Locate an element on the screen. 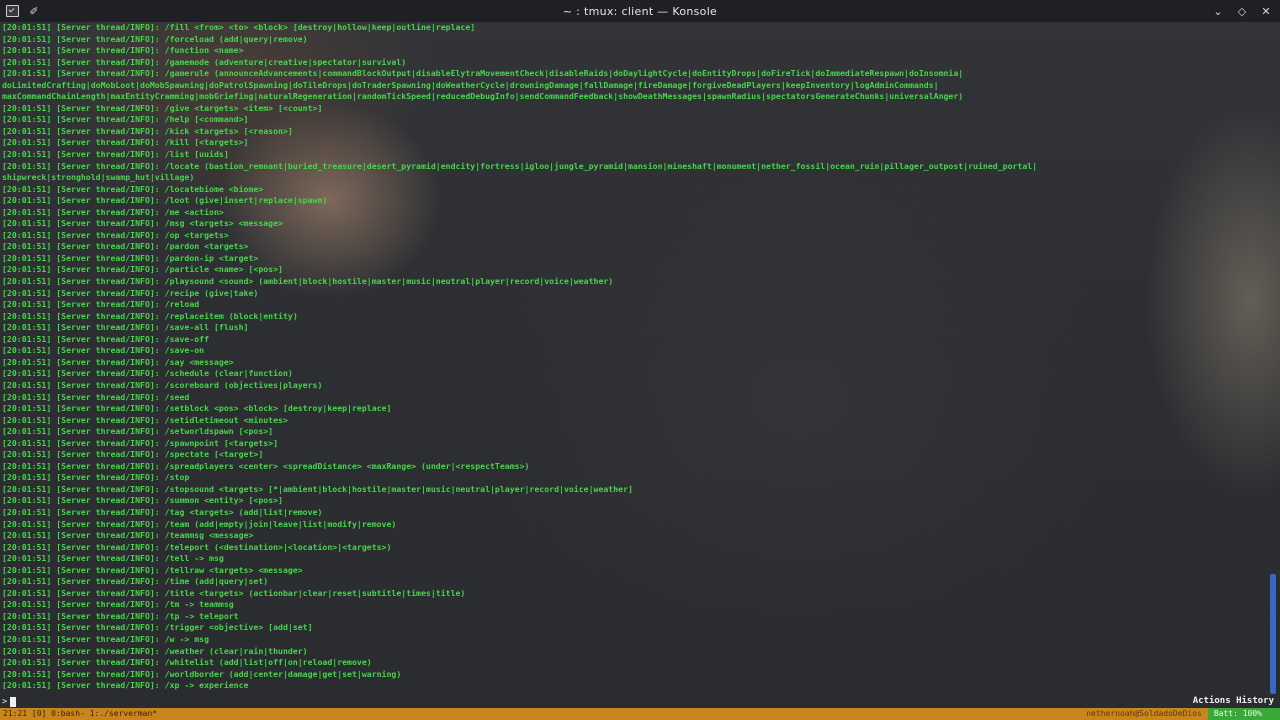 The width and height of the screenshot is (1280, 720). tmux-status-right: nethernoah@SoldadoDeDios Batt: 100% is located at coordinates (1180, 714).